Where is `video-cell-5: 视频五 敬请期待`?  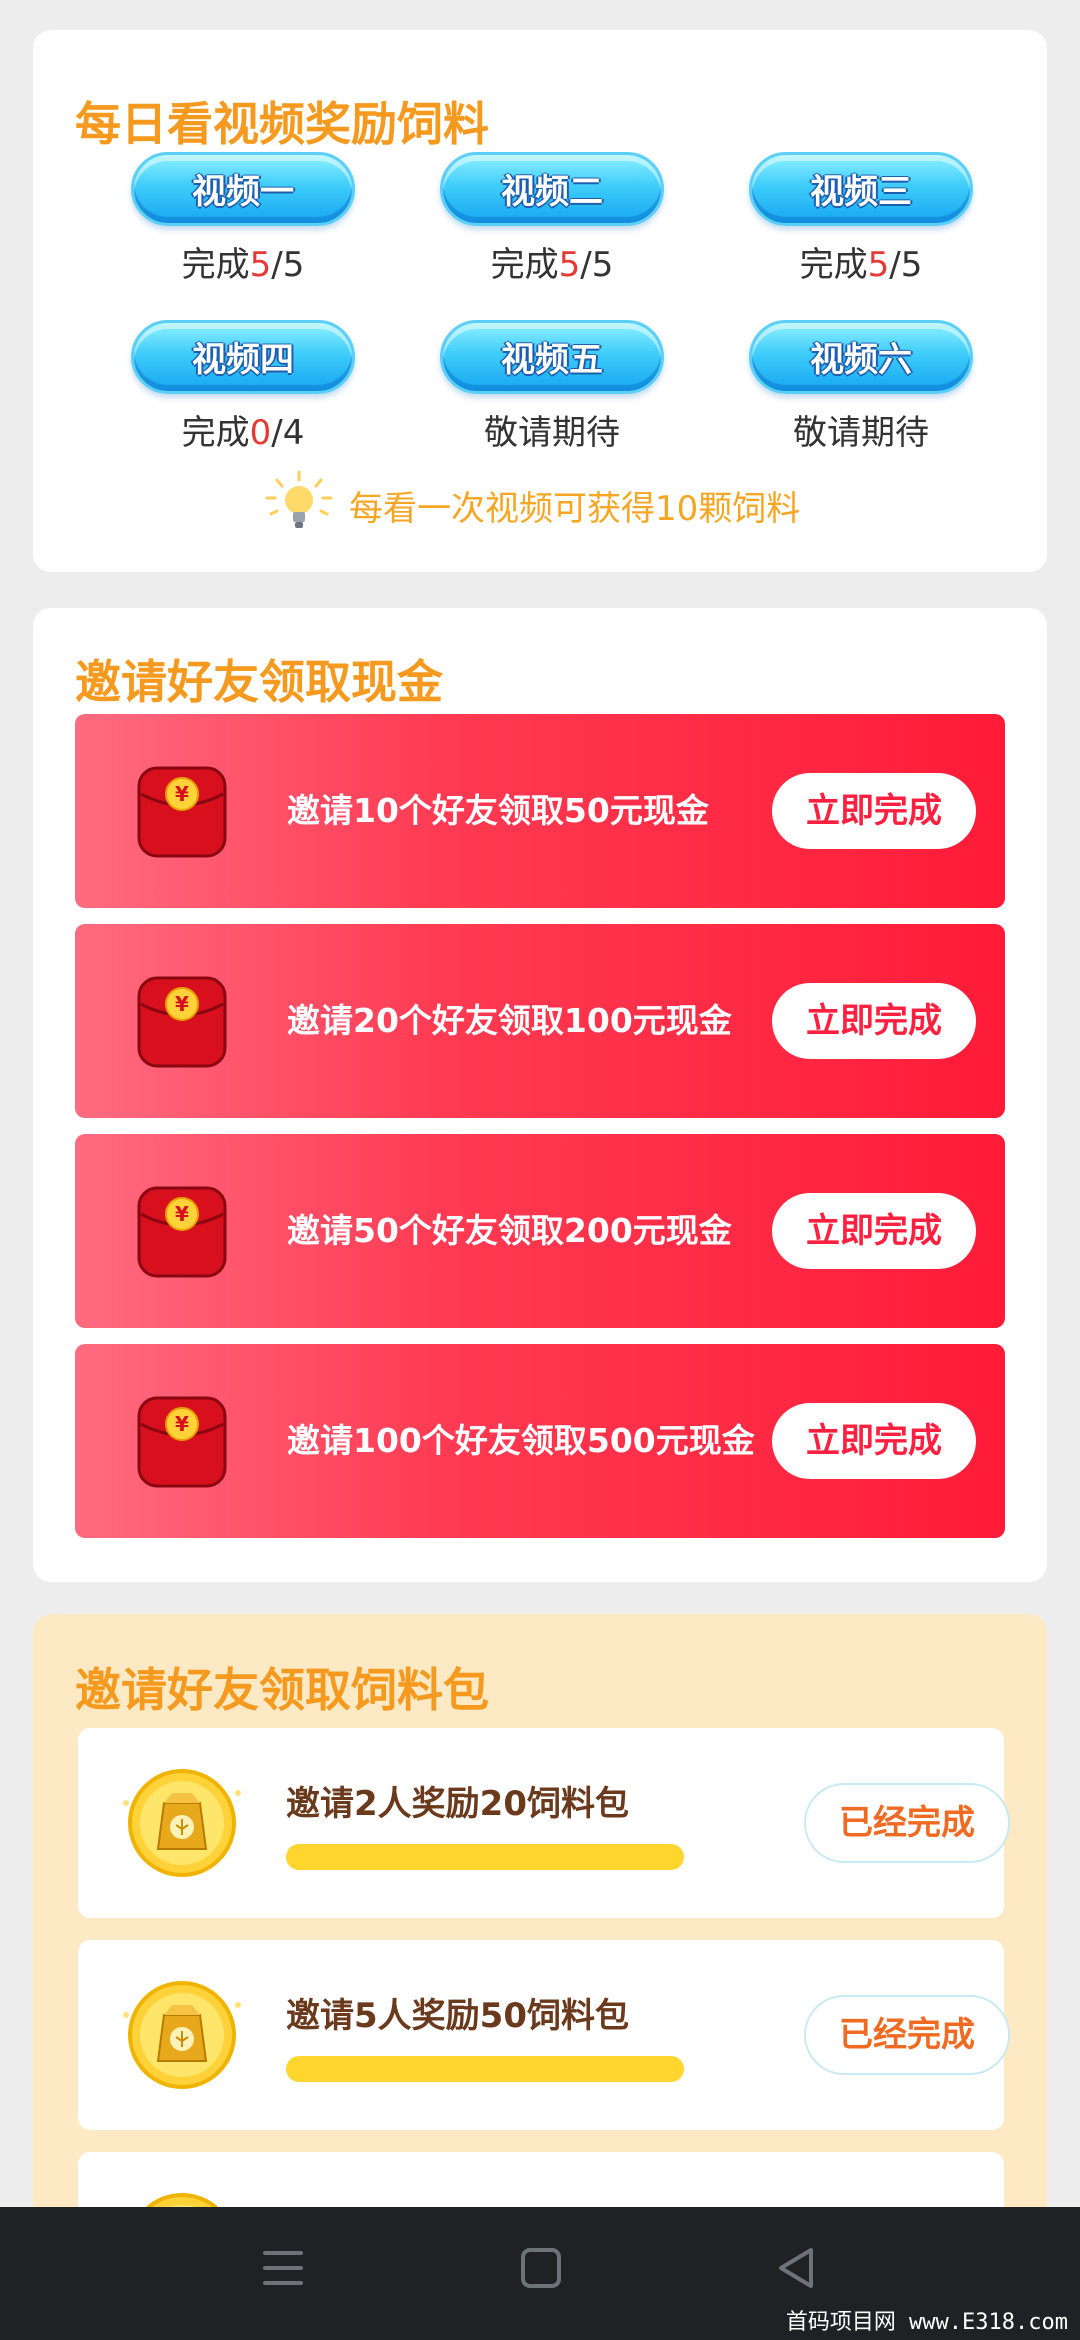 video-cell-5: 视频五 敬请期待 is located at coordinates (552, 387).